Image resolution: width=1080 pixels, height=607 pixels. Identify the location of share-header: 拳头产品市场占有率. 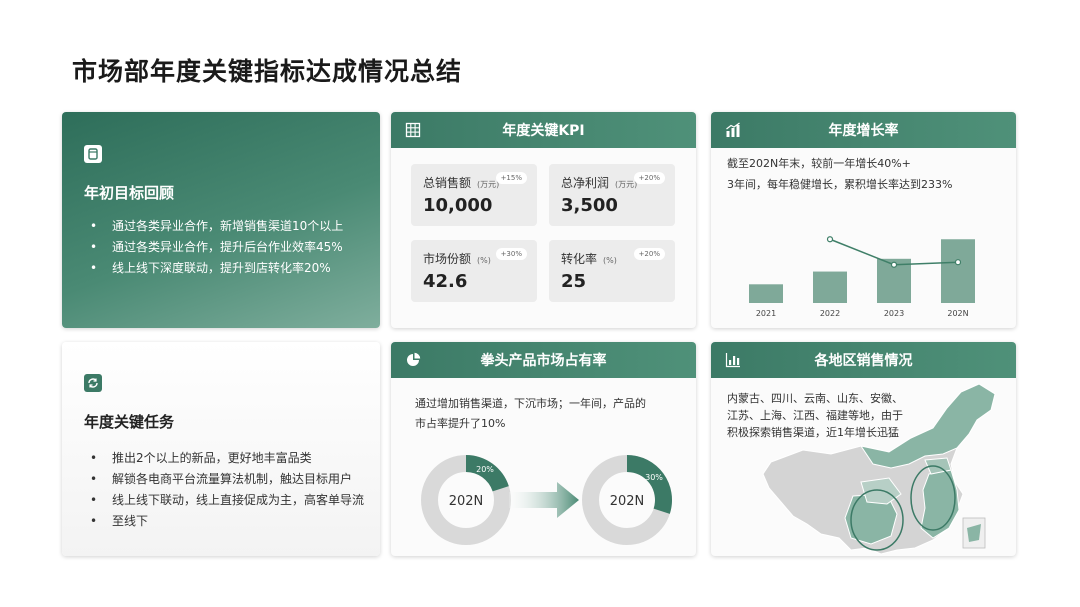
(543, 360).